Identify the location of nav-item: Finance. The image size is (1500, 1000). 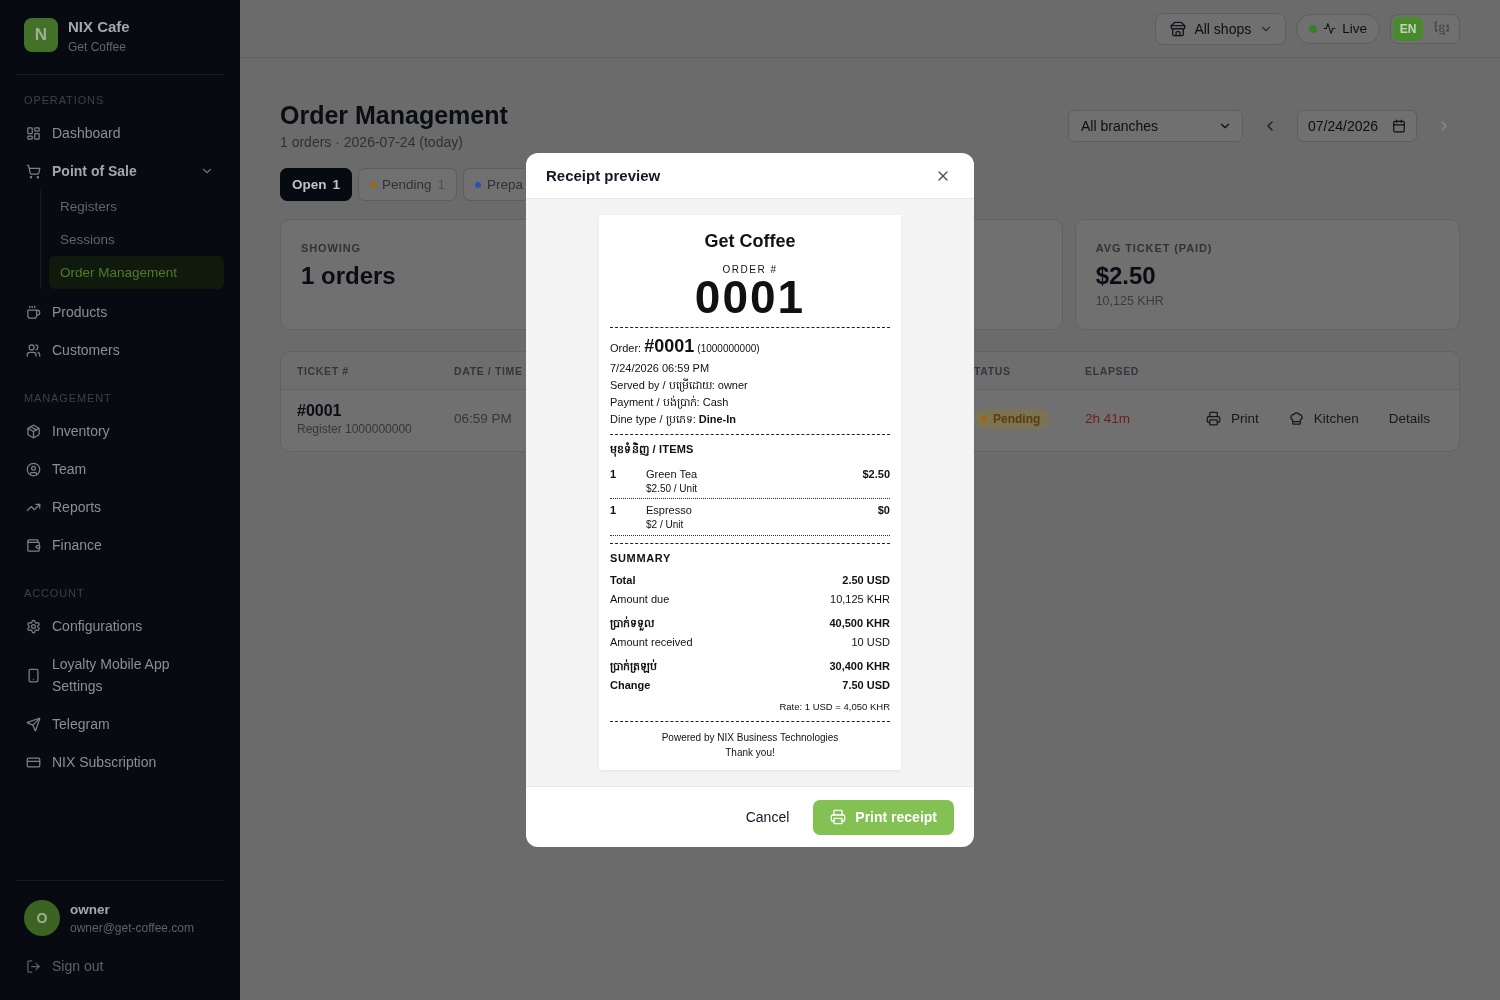
(120, 545).